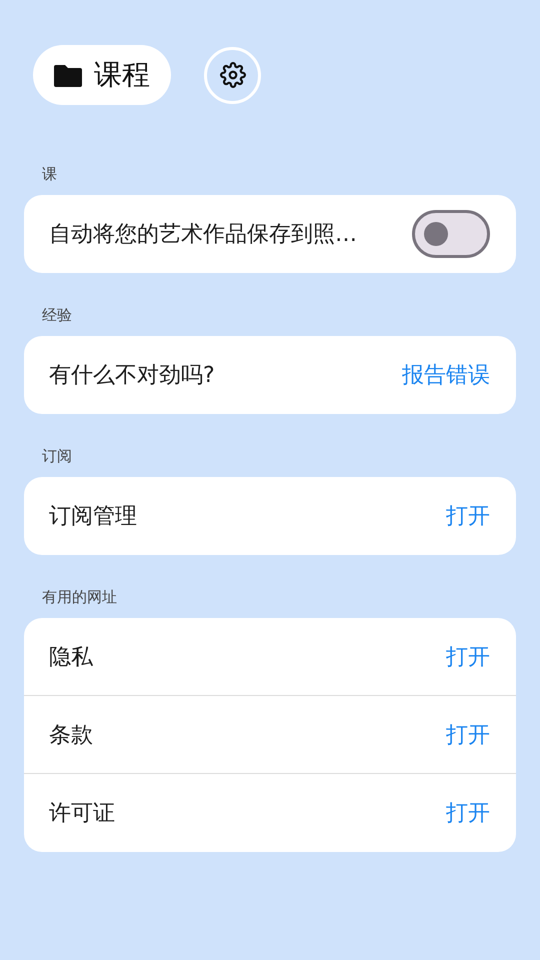  What do you see at coordinates (71, 736) in the screenshot?
I see `row-label: 条款` at bounding box center [71, 736].